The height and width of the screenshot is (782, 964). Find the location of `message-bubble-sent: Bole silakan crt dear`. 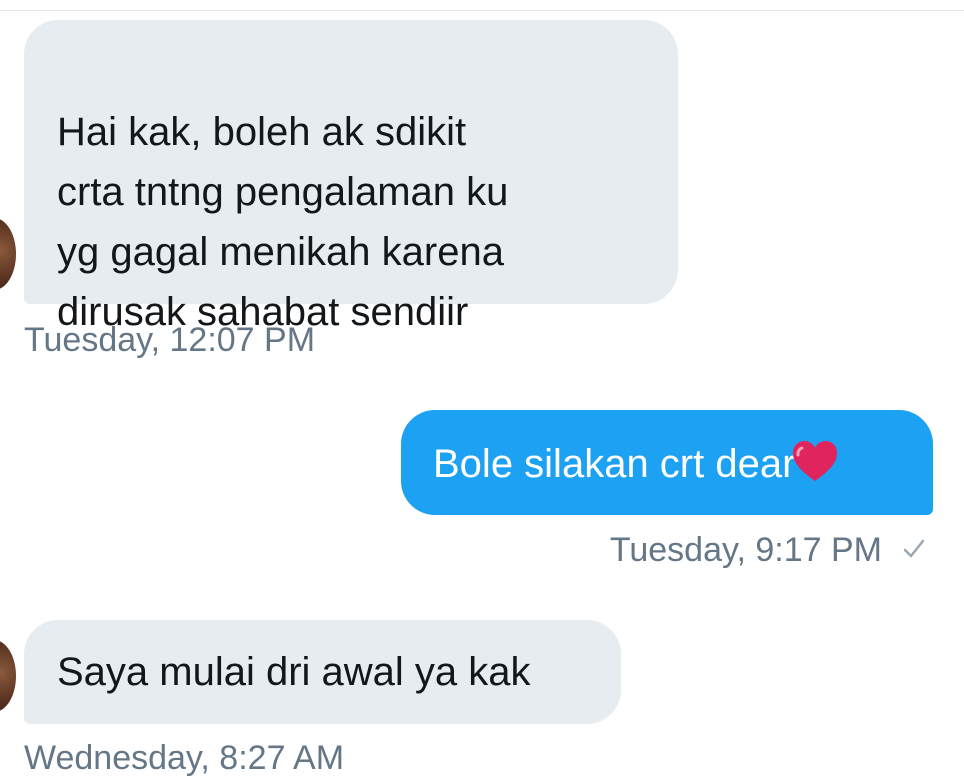

message-bubble-sent: Bole silakan crt dear is located at coordinates (667, 462).